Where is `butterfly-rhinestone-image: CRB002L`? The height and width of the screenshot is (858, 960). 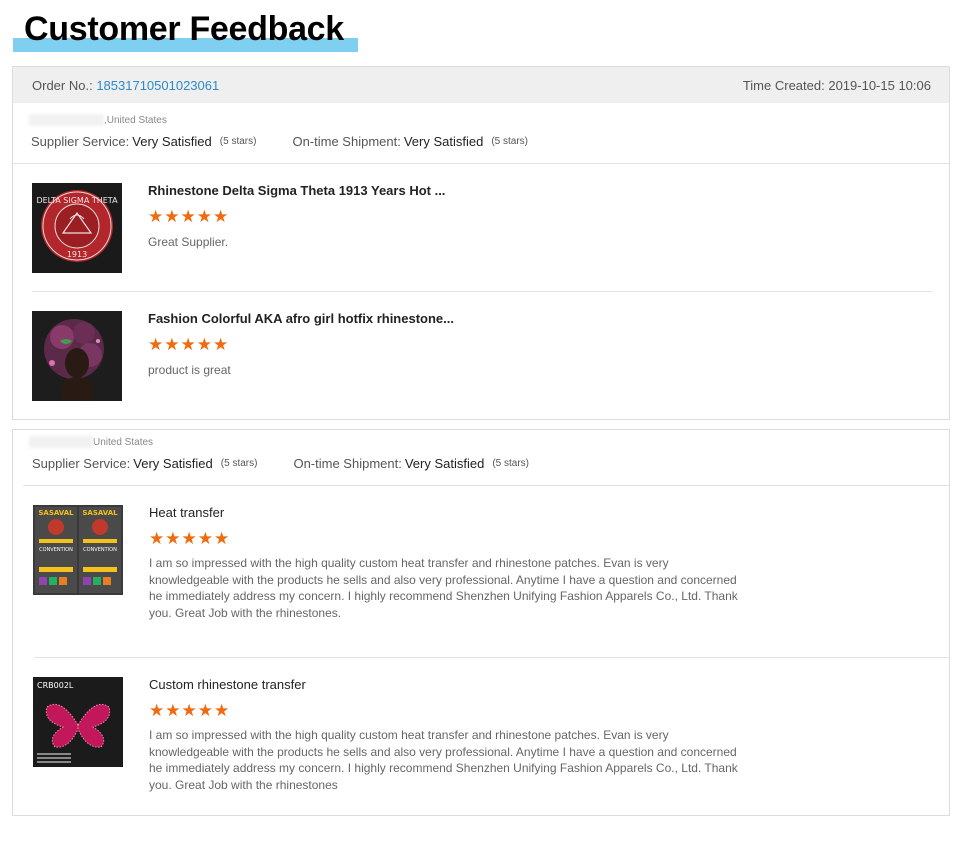
butterfly-rhinestone-image: CRB002L is located at coordinates (78, 722).